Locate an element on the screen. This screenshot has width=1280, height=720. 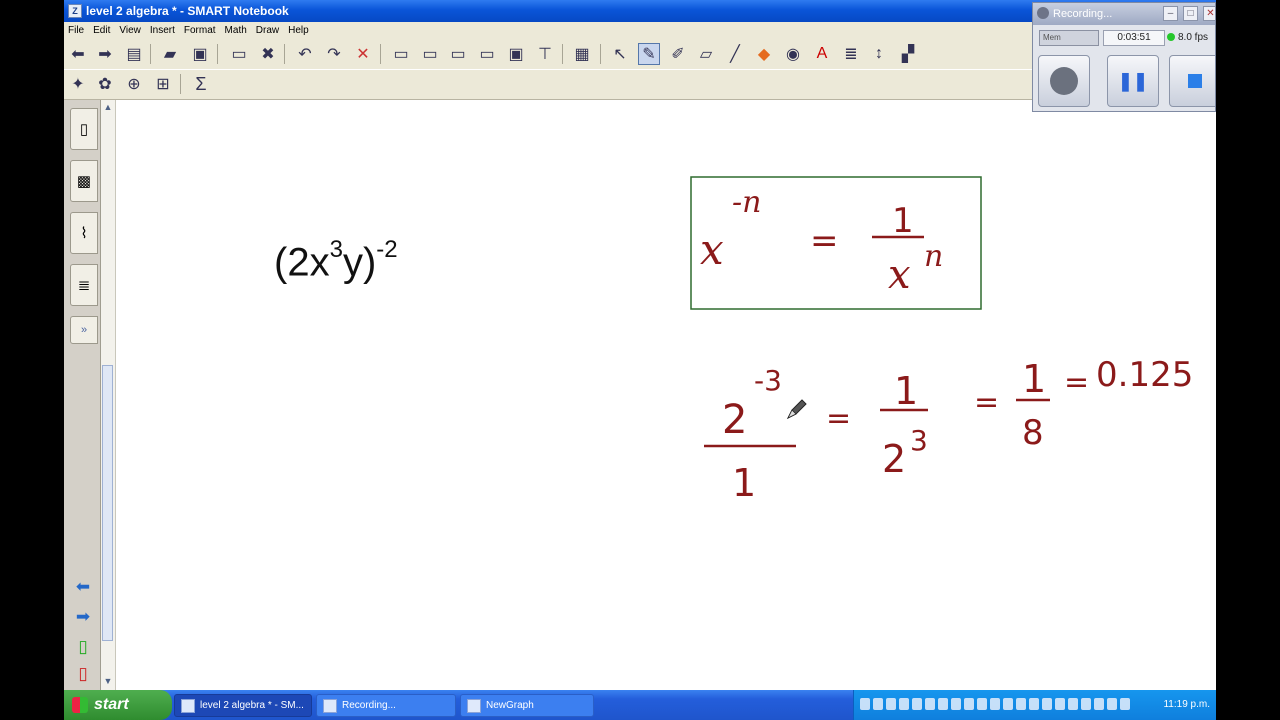
shape-recognition-pen-icon: ✿ is located at coordinates (105, 84).